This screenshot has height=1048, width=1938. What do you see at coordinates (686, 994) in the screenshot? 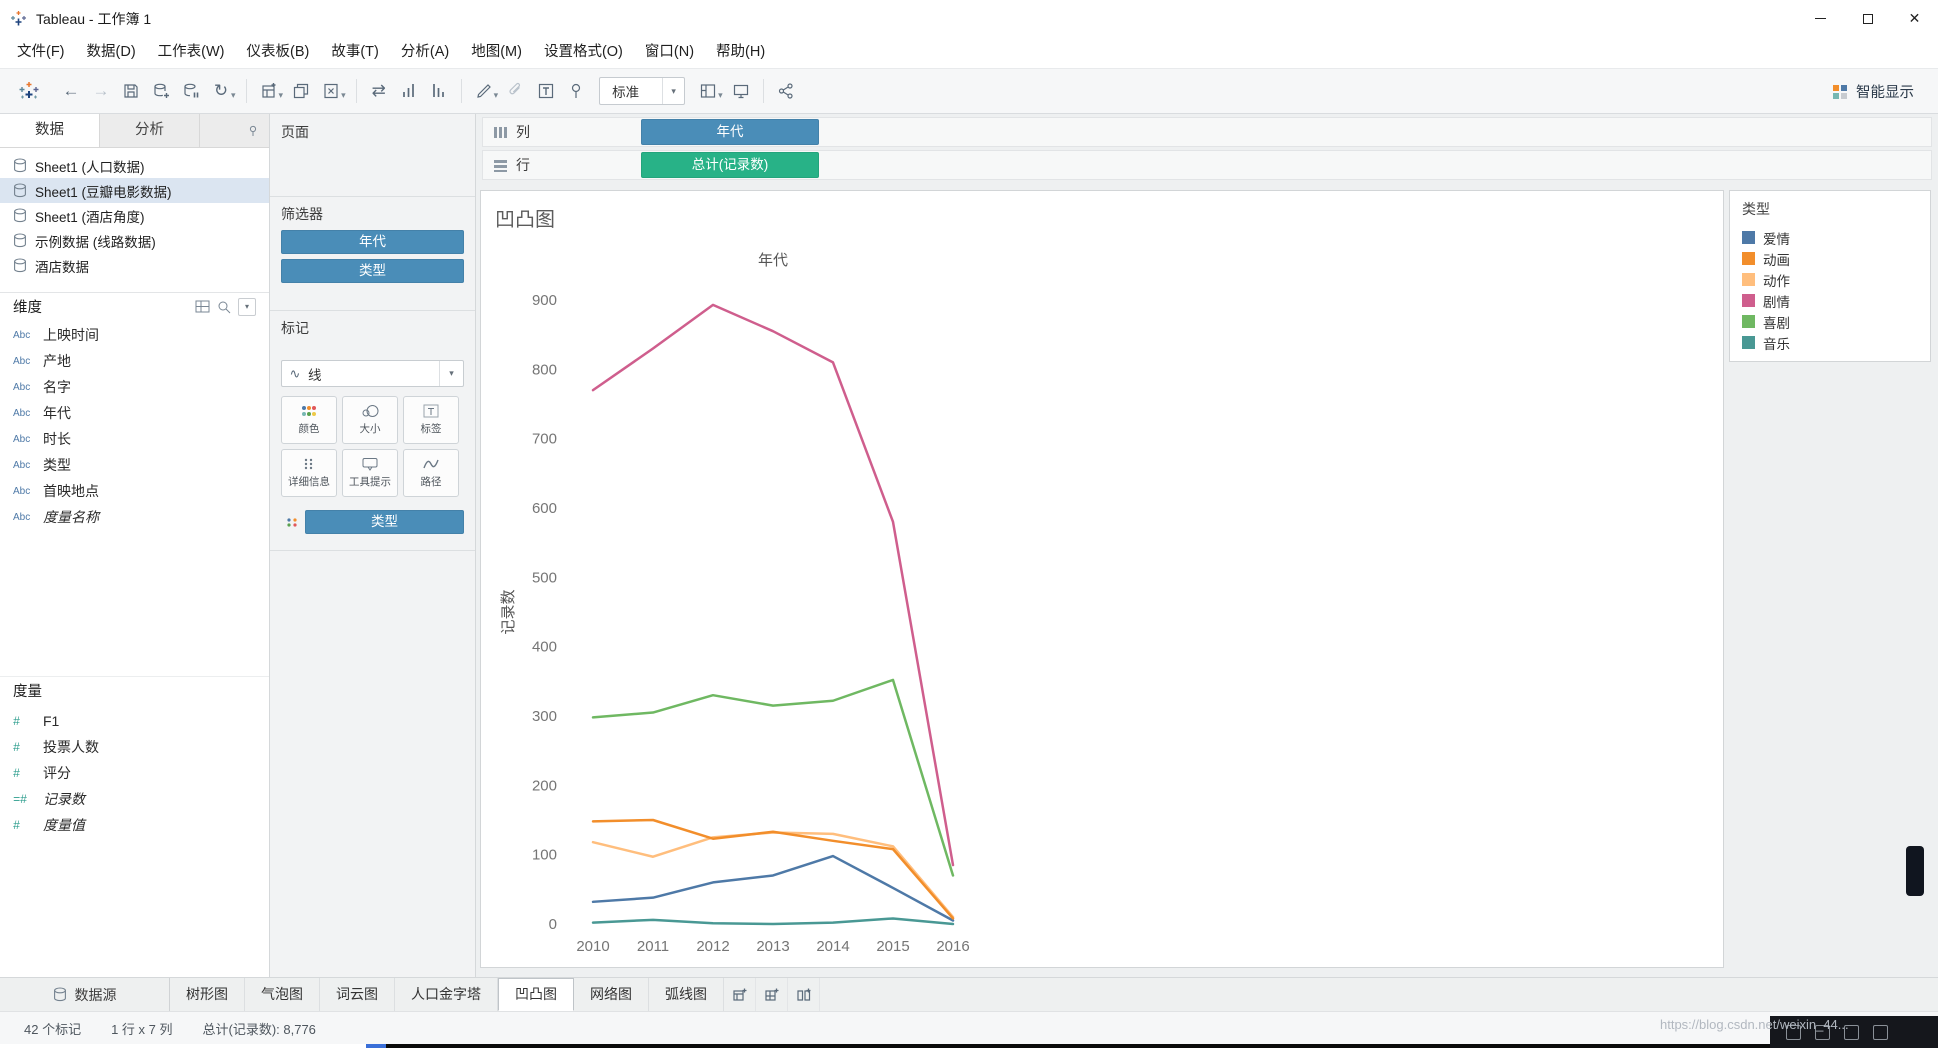
I see `sheet-tab: 弧线图` at bounding box center [686, 994].